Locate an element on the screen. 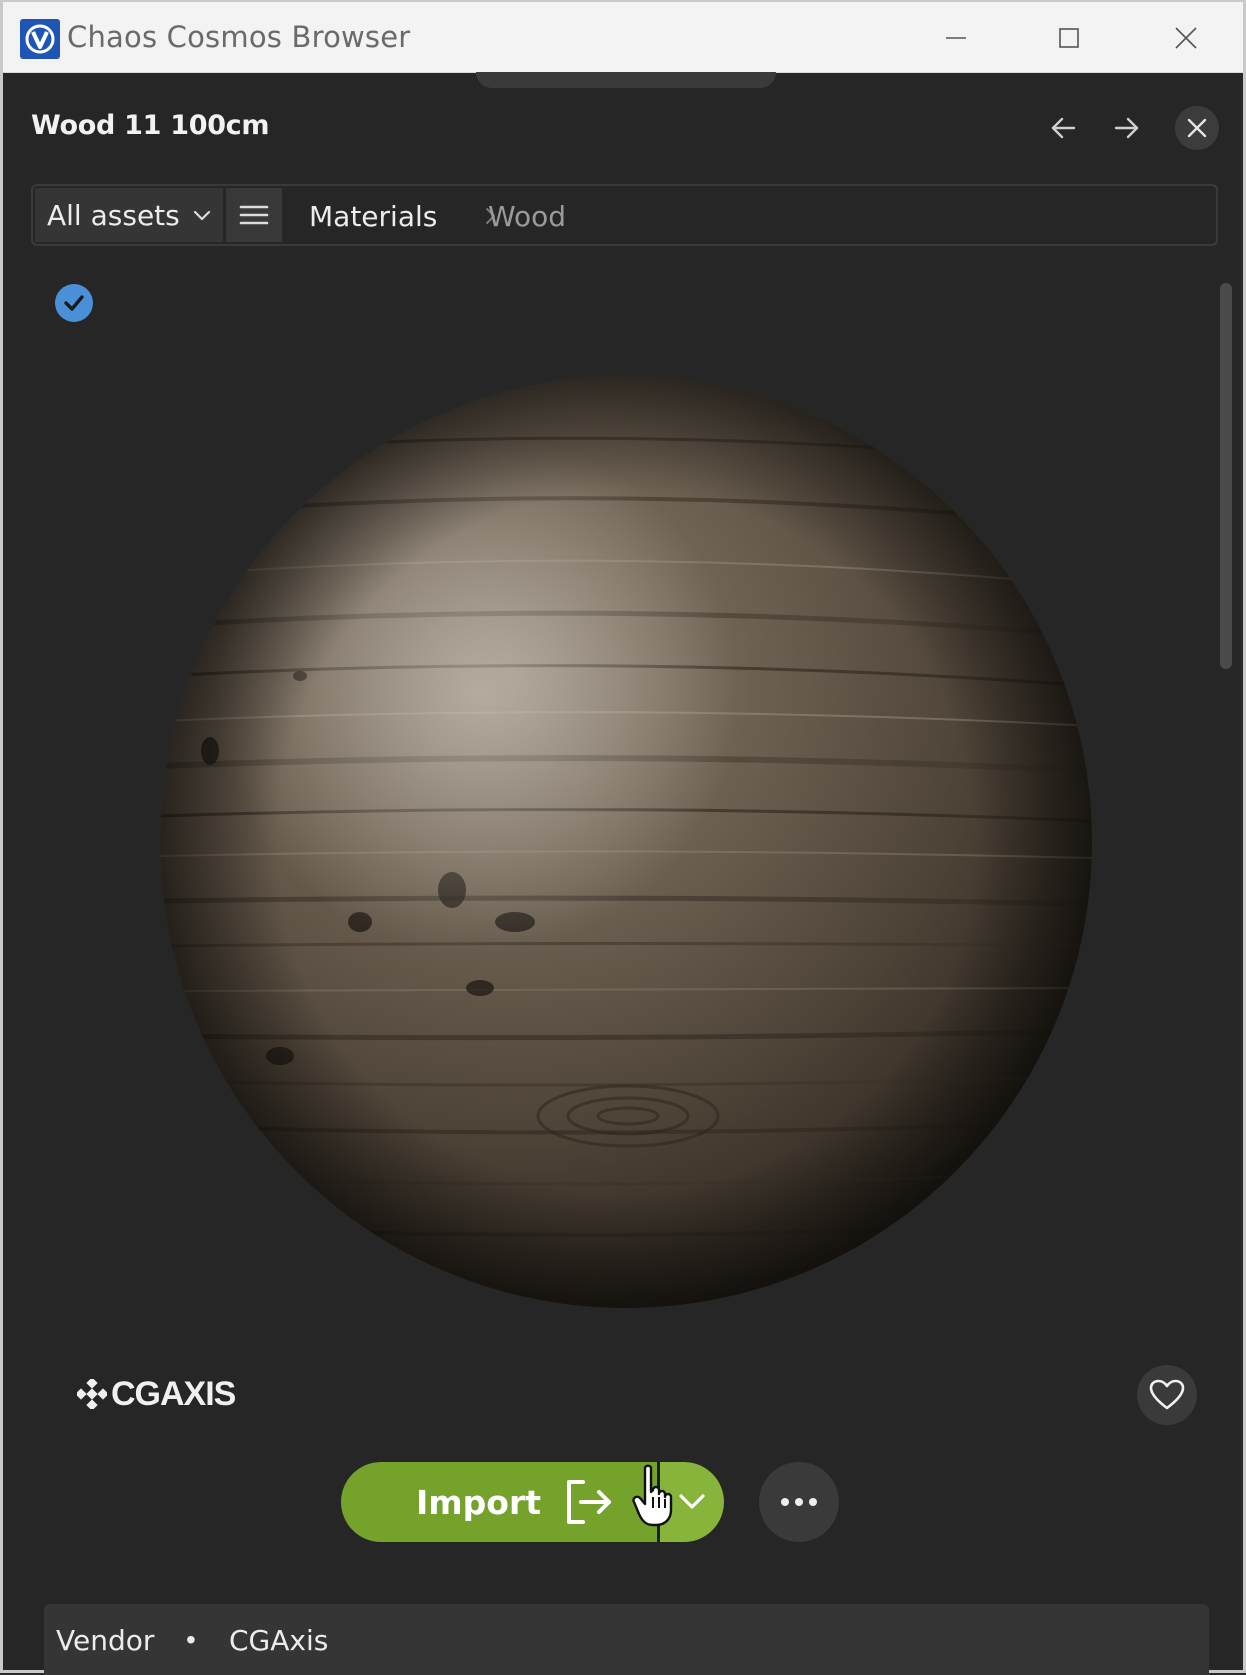 This screenshot has height=1675, width=1246. hamburger-menu-icon is located at coordinates (254, 215).